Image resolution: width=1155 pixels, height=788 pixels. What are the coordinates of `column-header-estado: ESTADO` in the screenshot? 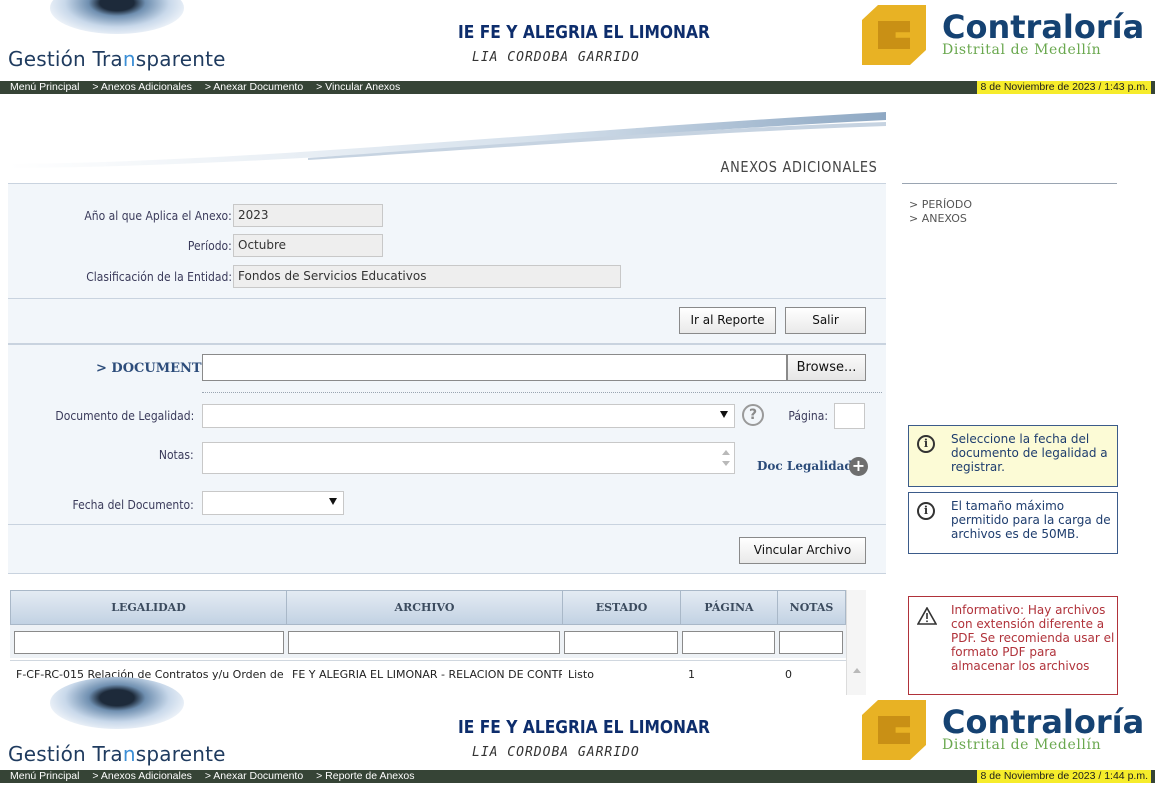 It's located at (622, 607).